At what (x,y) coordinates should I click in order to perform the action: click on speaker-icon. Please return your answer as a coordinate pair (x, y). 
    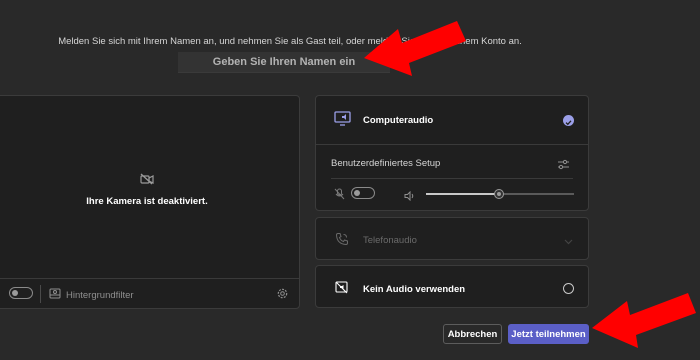
    Looking at the image, I should click on (409, 197).